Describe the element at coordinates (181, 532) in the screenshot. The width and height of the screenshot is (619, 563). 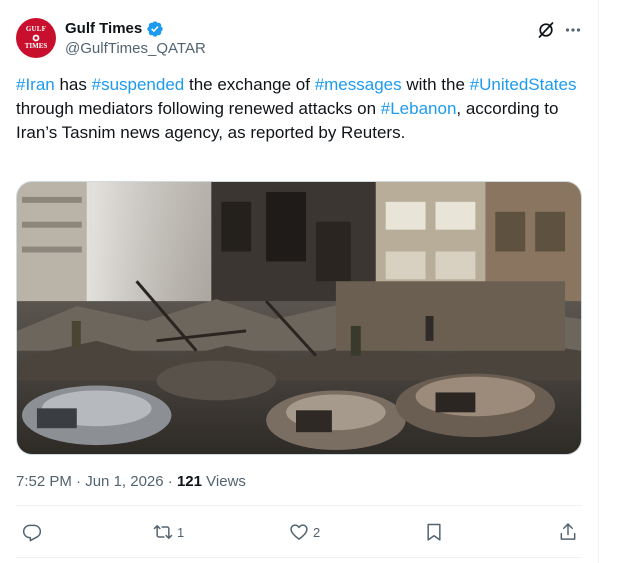
I see `repost-count: 1` at that location.